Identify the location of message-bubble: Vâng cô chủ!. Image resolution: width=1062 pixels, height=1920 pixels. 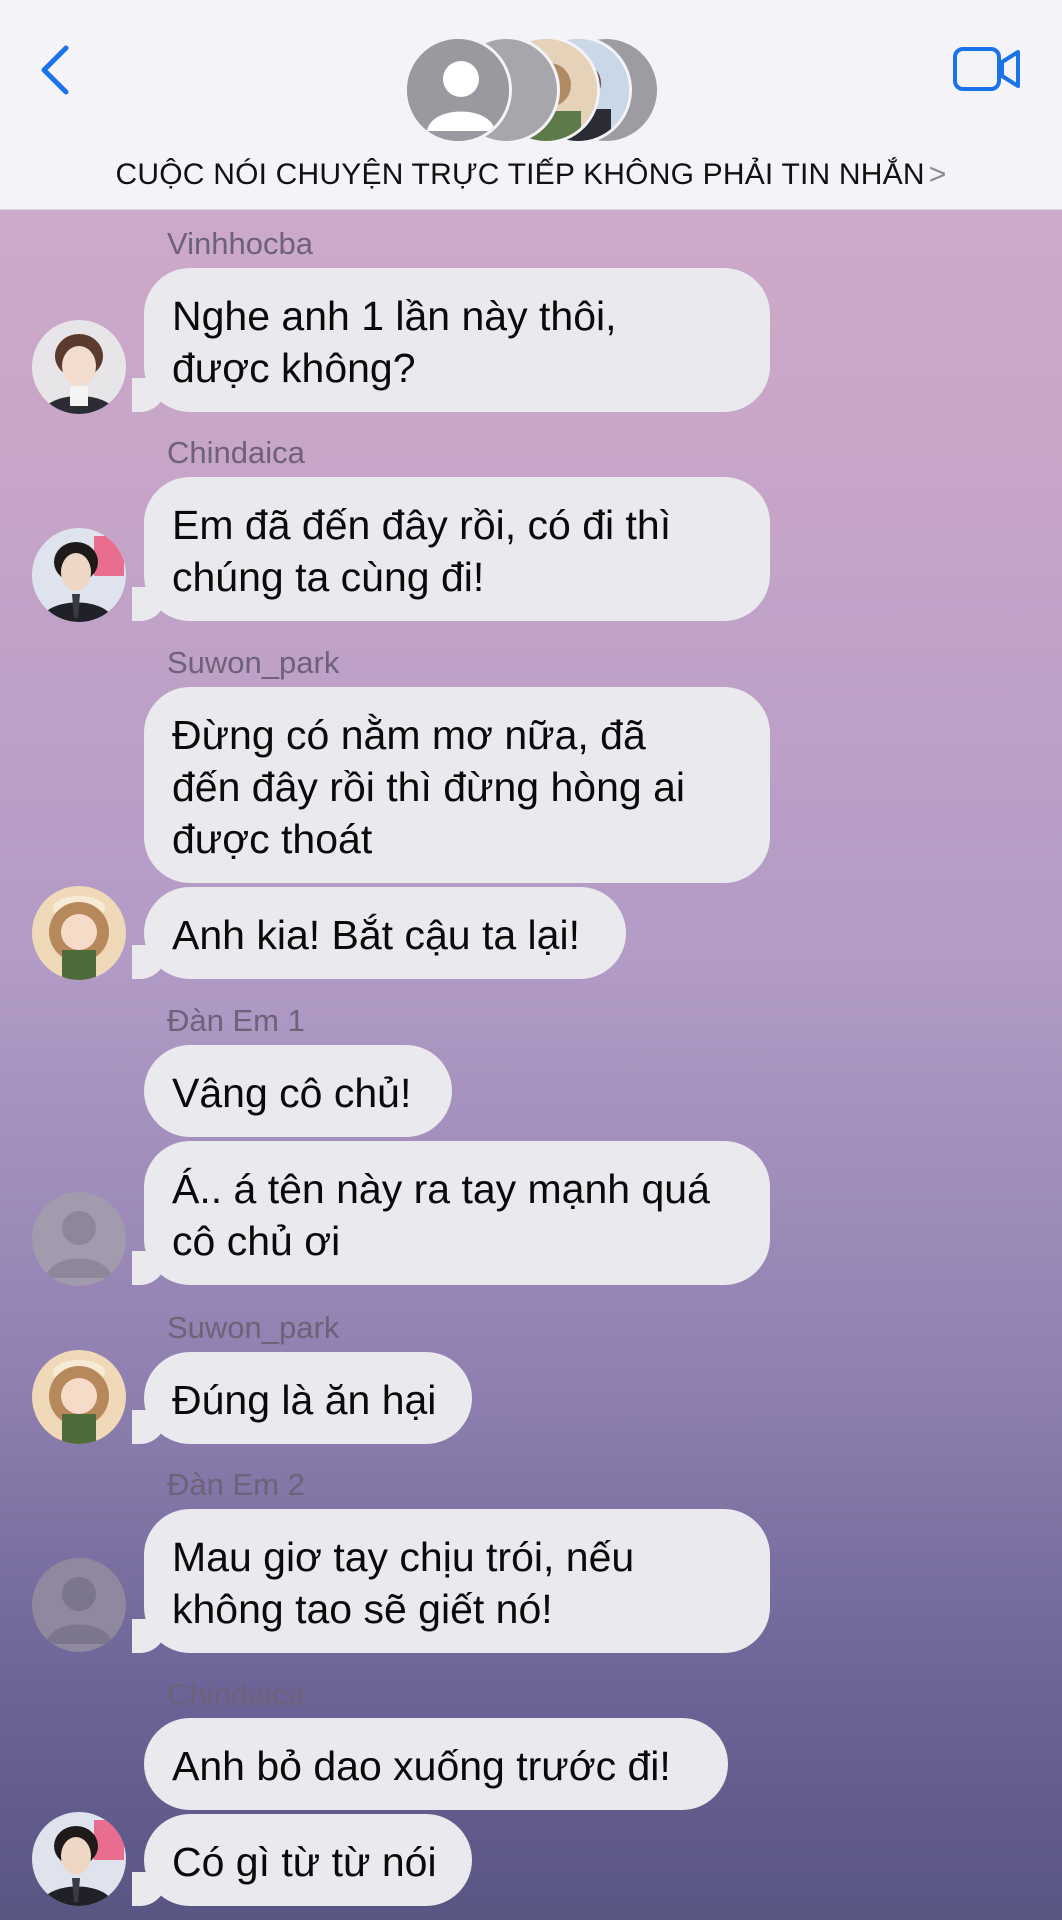
(298, 1091).